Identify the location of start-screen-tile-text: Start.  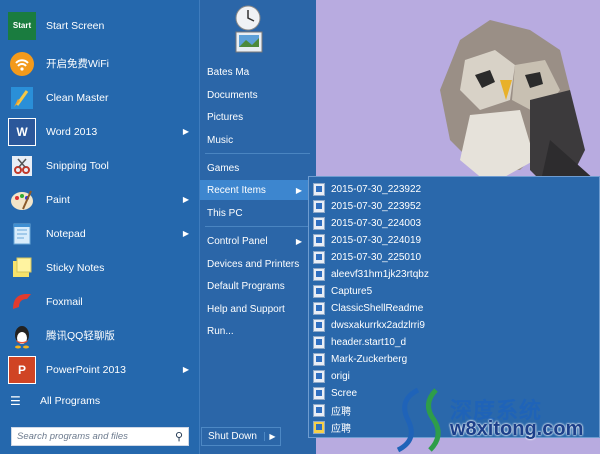
(22, 25).